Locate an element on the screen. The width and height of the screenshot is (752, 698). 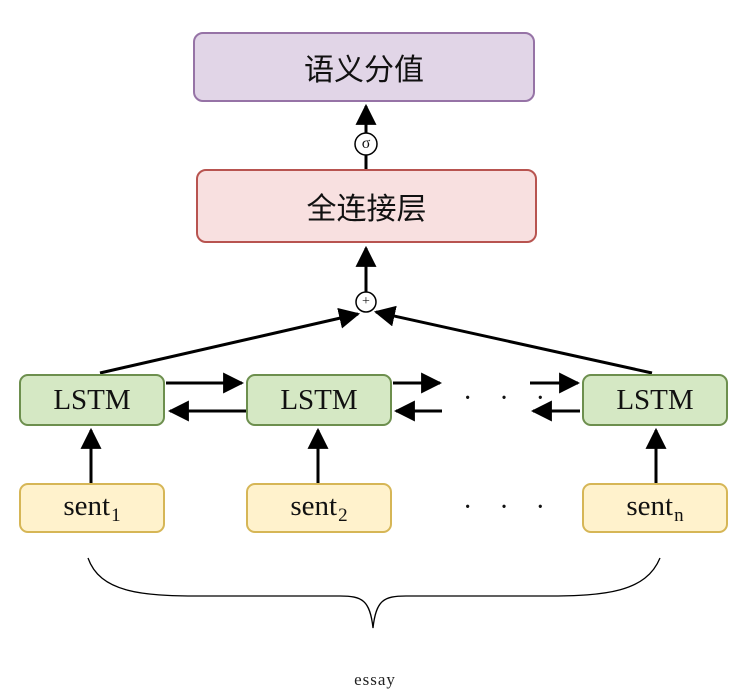
sentence-label: sentn is located at coordinates (655, 507).